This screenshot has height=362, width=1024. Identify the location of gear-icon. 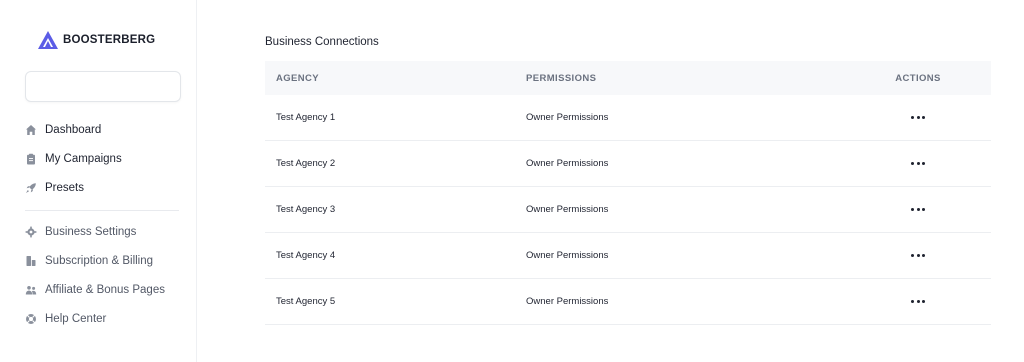
(31, 232).